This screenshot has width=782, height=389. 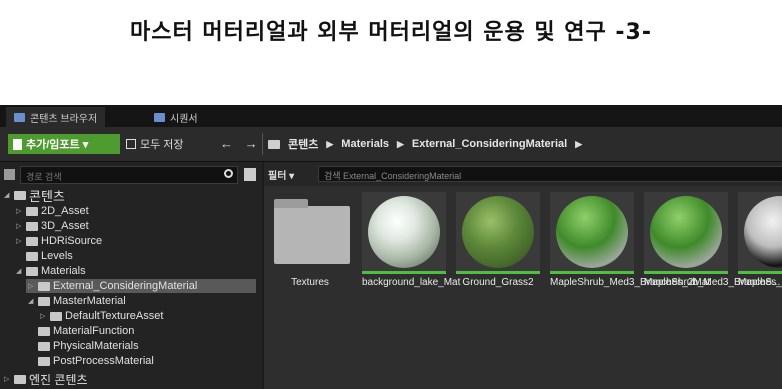 I want to click on save-icon, so click(x=131, y=144).